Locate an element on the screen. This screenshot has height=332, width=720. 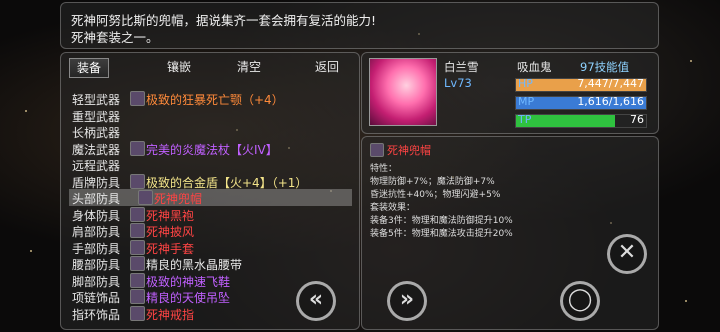
slot-item-name: 极致的狂暴死亡颚（+4） is located at coordinates (215, 100).